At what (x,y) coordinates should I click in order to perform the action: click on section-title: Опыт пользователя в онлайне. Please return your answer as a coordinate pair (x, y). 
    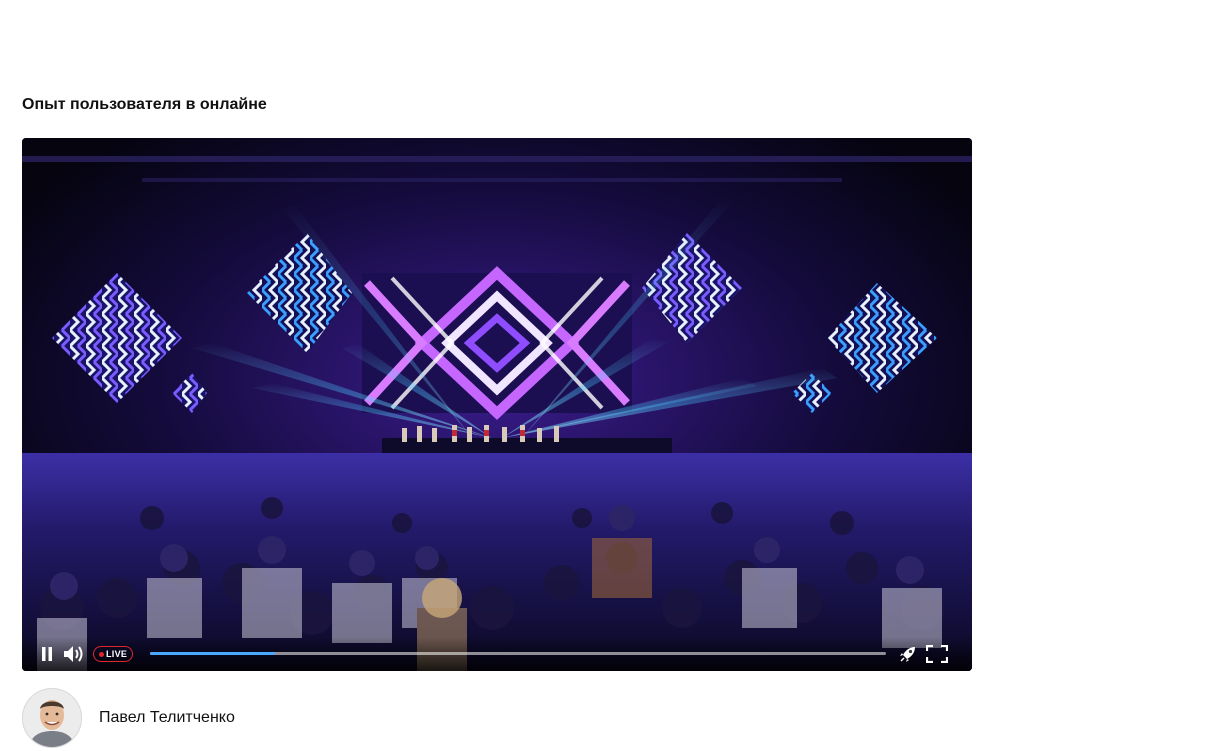
    Looking at the image, I should click on (144, 104).